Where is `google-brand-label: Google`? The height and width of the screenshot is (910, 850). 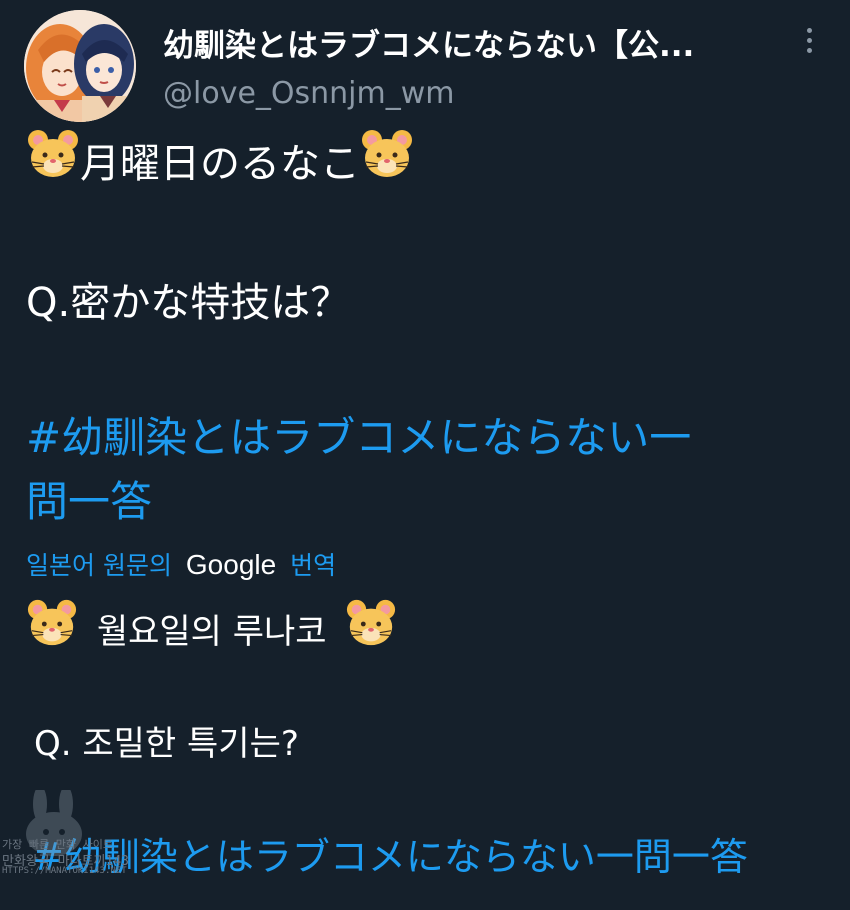 google-brand-label: Google is located at coordinates (231, 564).